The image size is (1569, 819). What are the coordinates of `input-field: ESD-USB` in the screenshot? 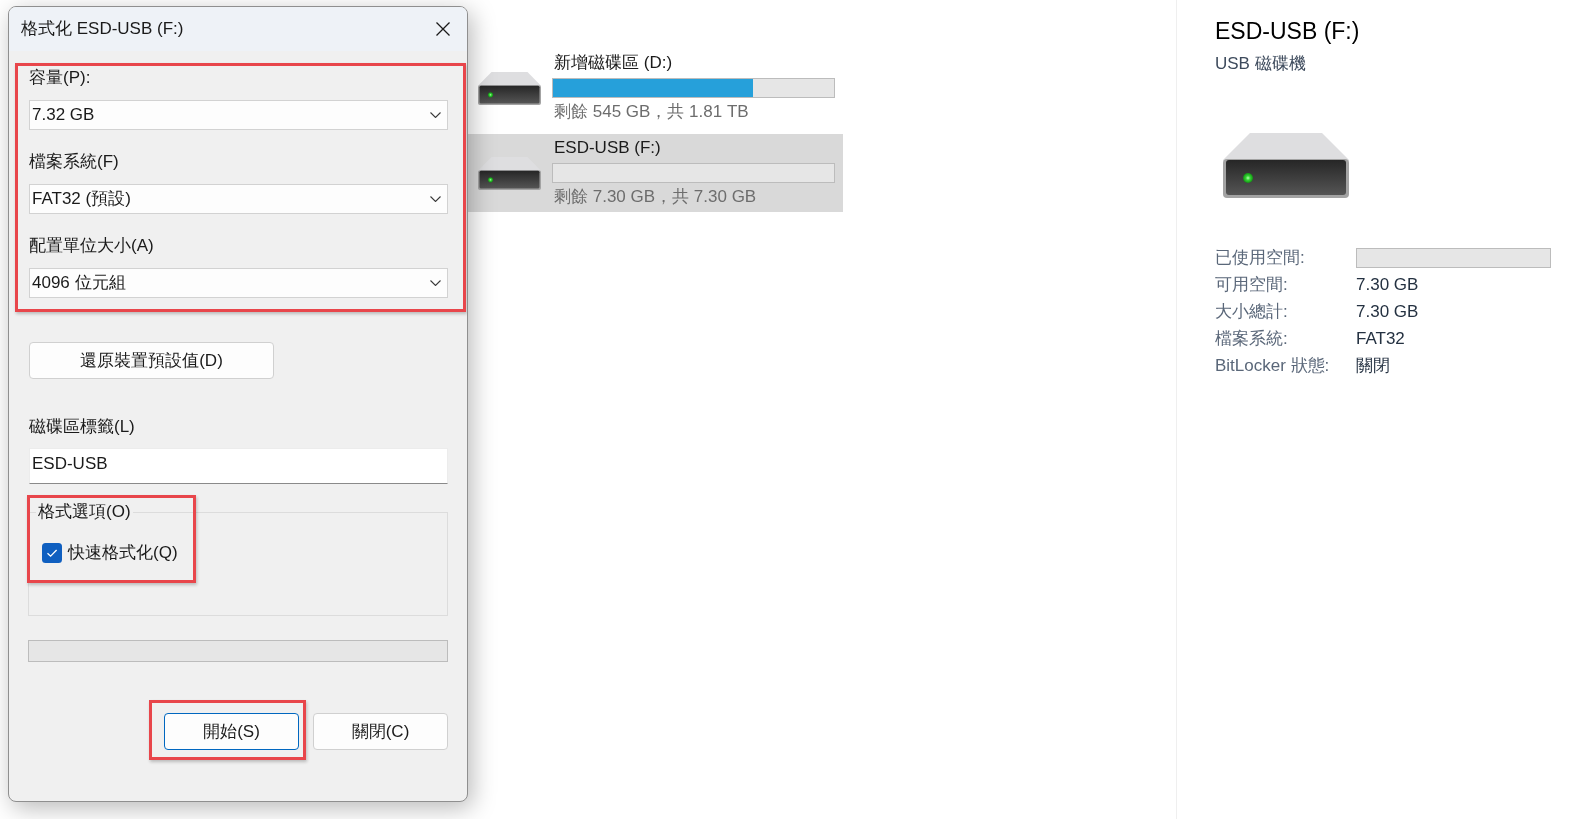 It's located at (238, 466).